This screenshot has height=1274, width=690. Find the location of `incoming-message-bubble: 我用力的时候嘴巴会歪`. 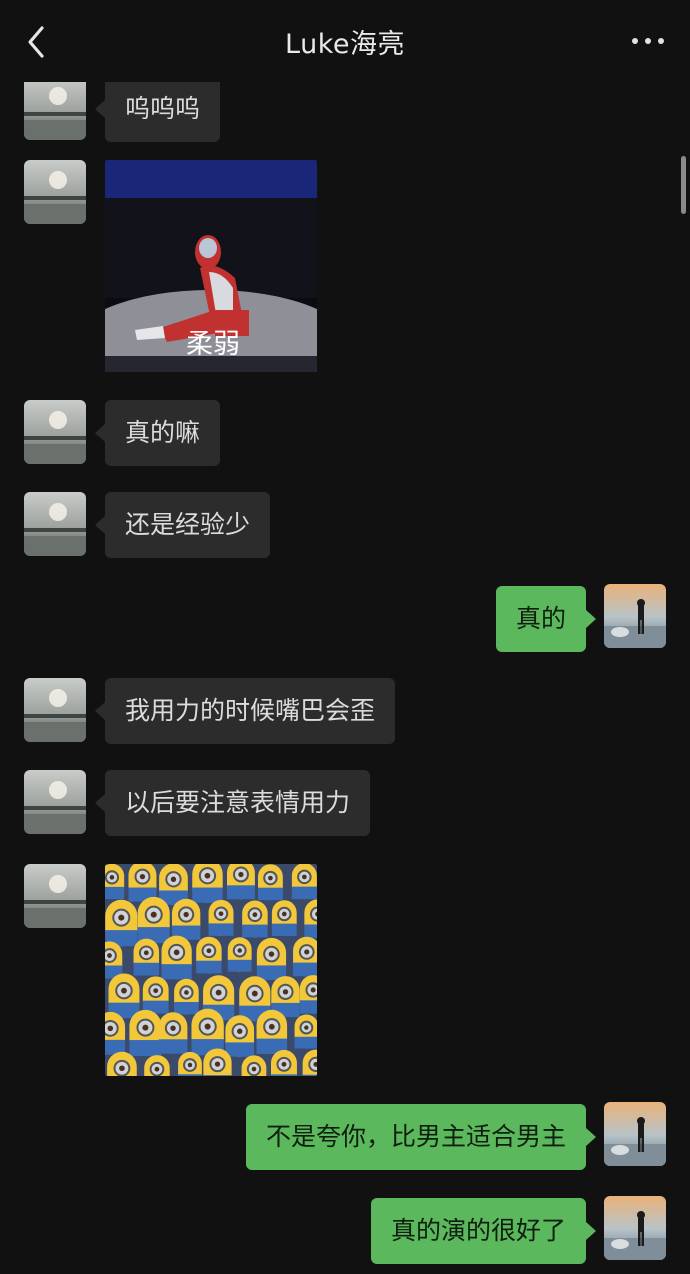

incoming-message-bubble: 我用力的时候嘴巴会歪 is located at coordinates (245, 711).